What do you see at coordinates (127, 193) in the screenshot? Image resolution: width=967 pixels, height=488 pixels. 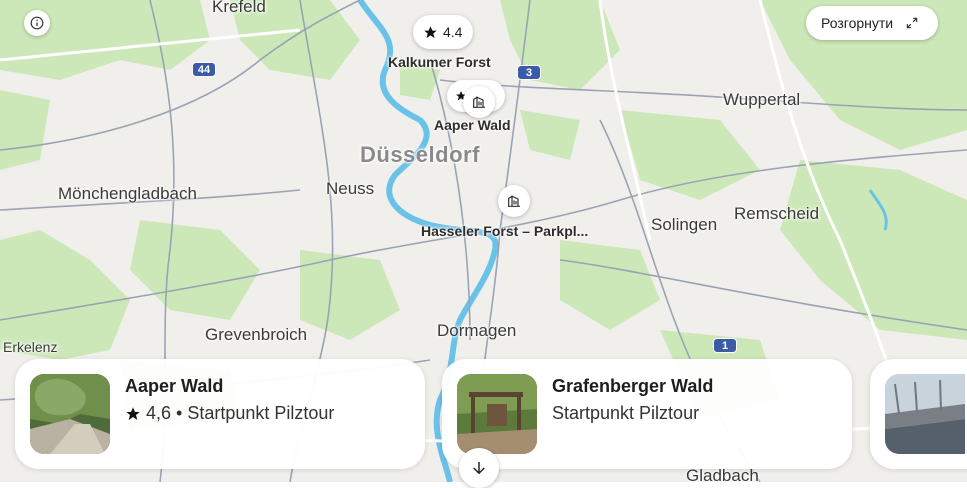 I see `city-label-moenchengladbach: Mönchengladbach` at bounding box center [127, 193].